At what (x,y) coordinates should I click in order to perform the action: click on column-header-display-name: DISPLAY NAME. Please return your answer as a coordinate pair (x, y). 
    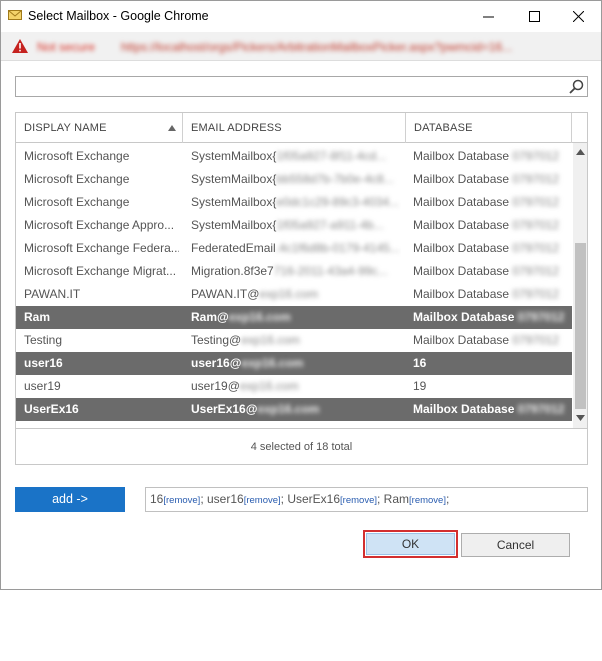
    Looking at the image, I should click on (99, 128).